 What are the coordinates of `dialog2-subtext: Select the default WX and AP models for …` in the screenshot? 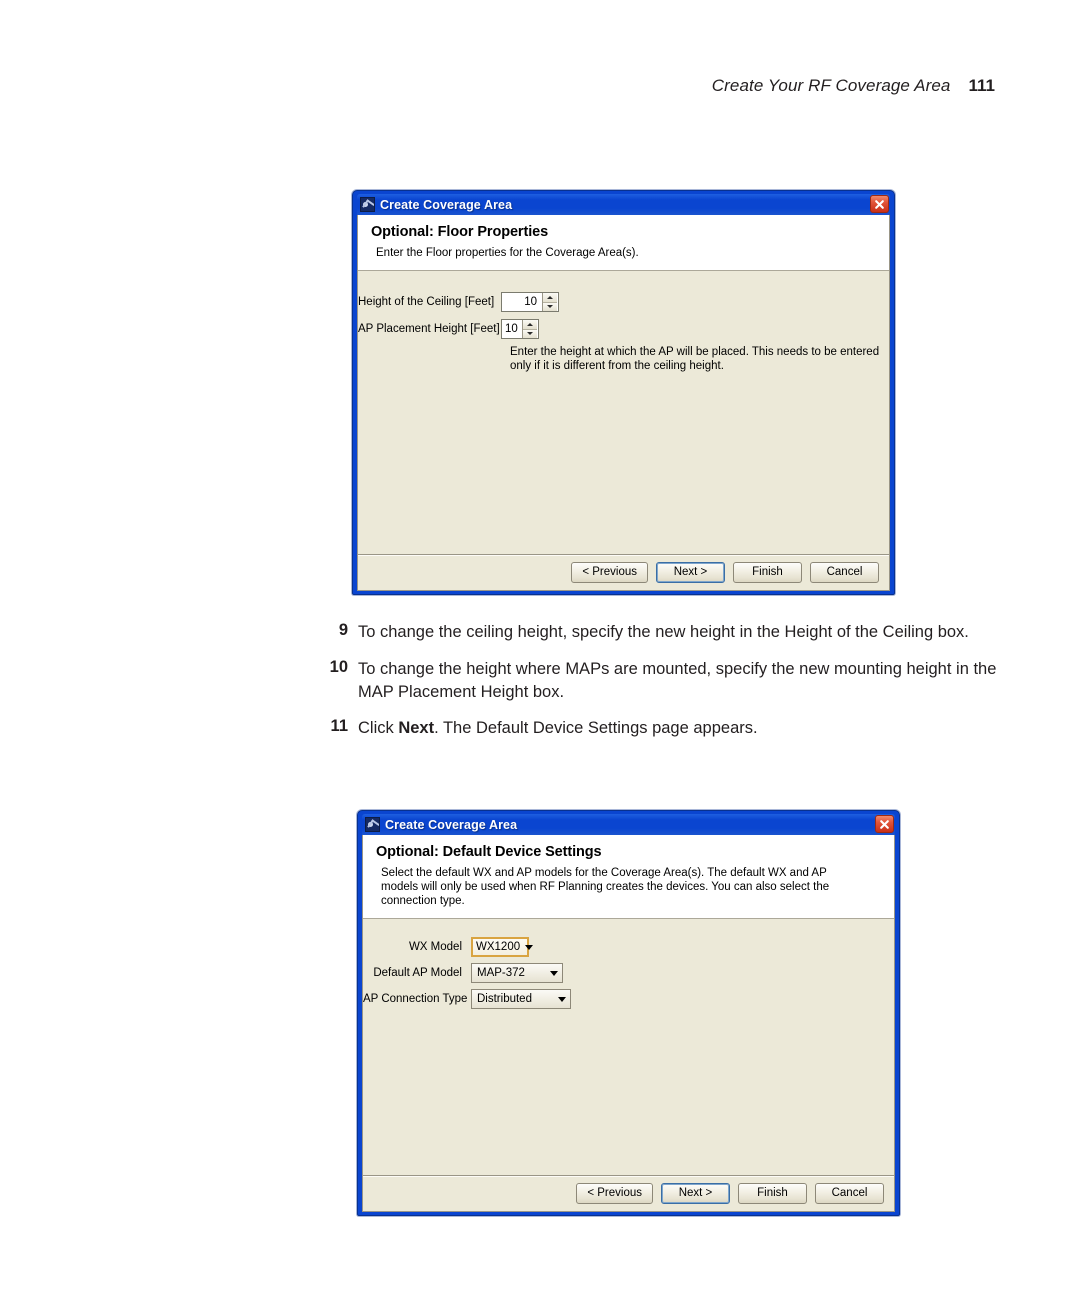 It's located at (605, 887).